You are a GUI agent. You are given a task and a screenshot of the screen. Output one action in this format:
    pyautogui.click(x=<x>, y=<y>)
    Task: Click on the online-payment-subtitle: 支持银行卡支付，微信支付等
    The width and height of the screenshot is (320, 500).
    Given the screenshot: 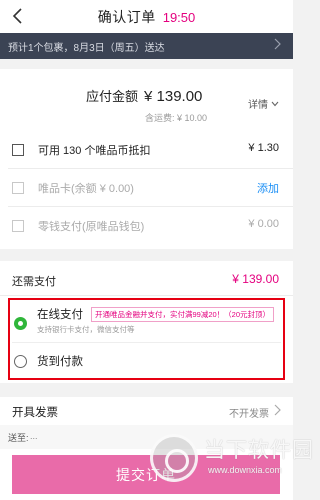 What is the action you would take?
    pyautogui.click(x=86, y=329)
    